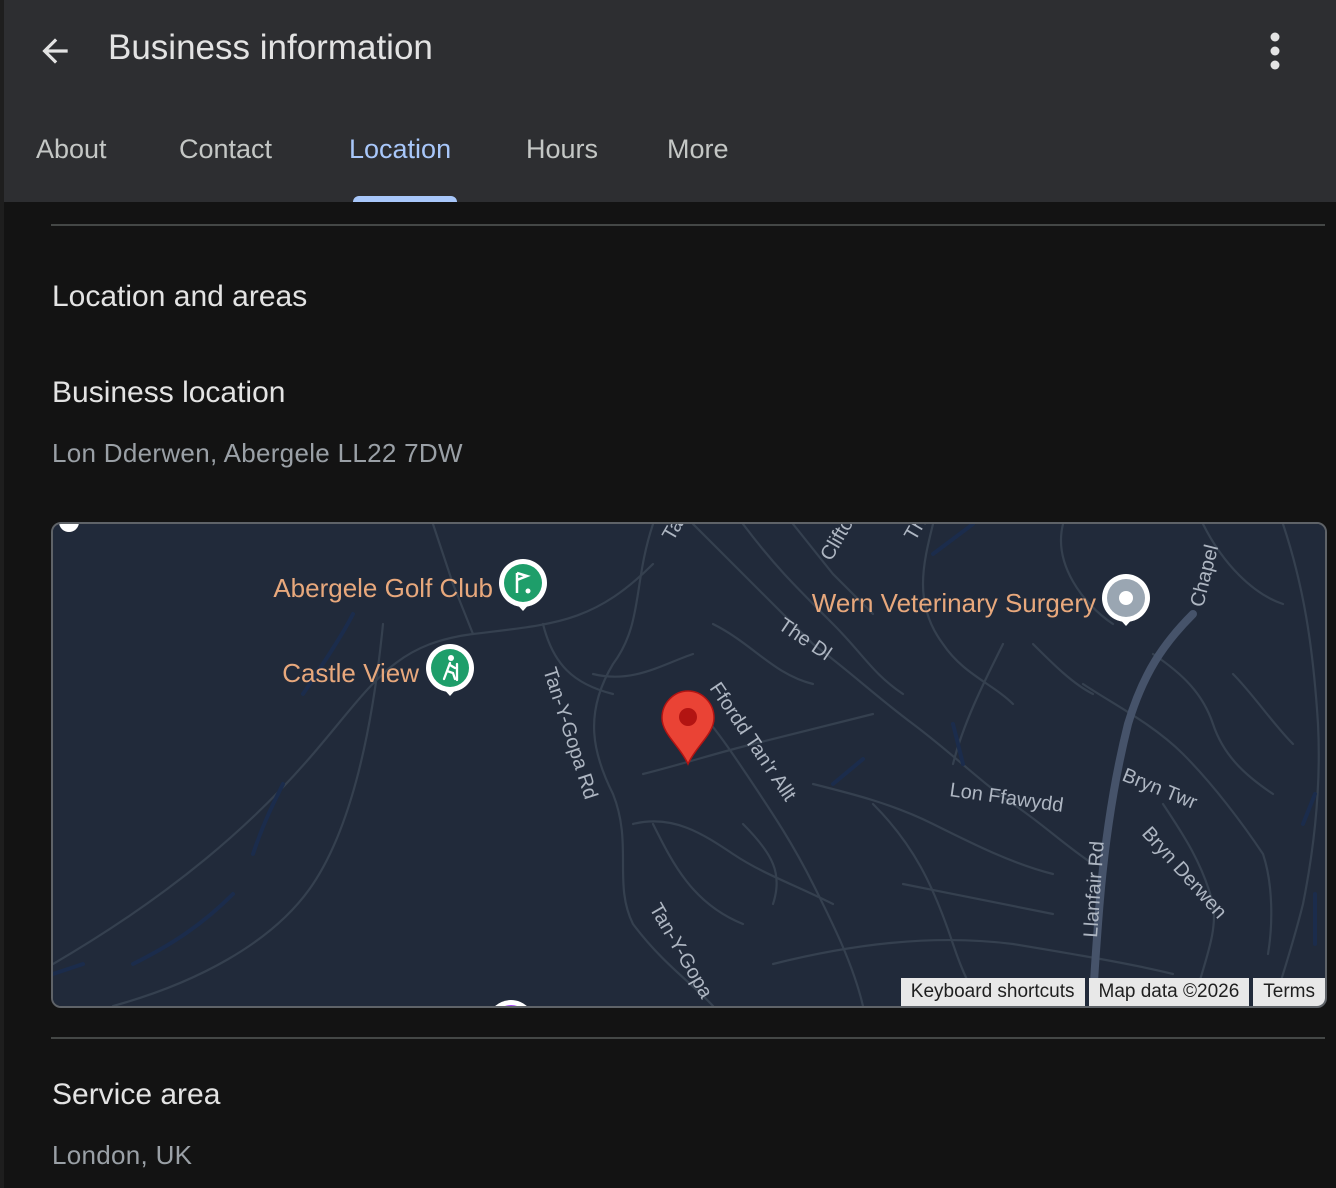 This screenshot has width=1336, height=1188. What do you see at coordinates (350, 673) in the screenshot?
I see `place-label-castle-view: Castle View` at bounding box center [350, 673].